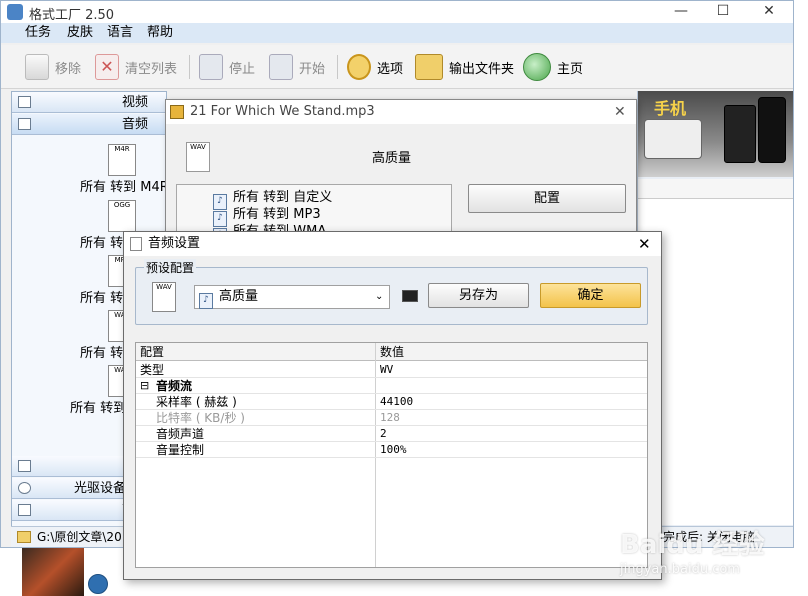  What do you see at coordinates (151, 69) in the screenshot?
I see `clear-list-label: 清空列表` at bounding box center [151, 69].